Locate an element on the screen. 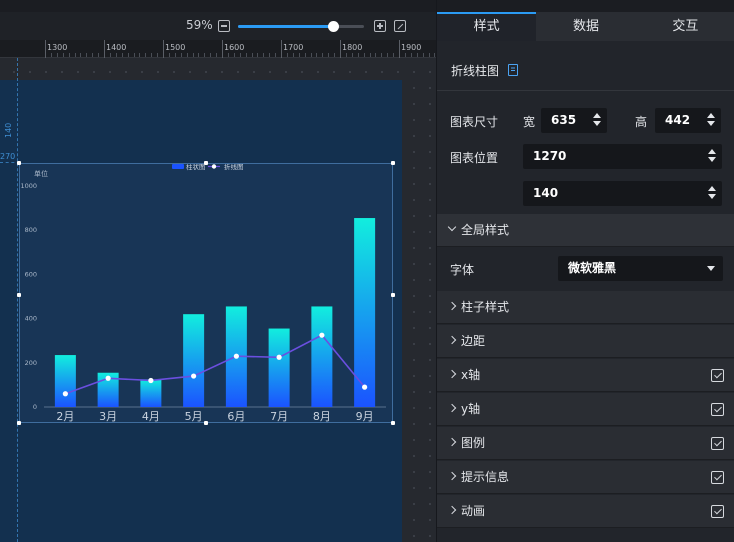  position-x-value: 1270 is located at coordinates (550, 156).